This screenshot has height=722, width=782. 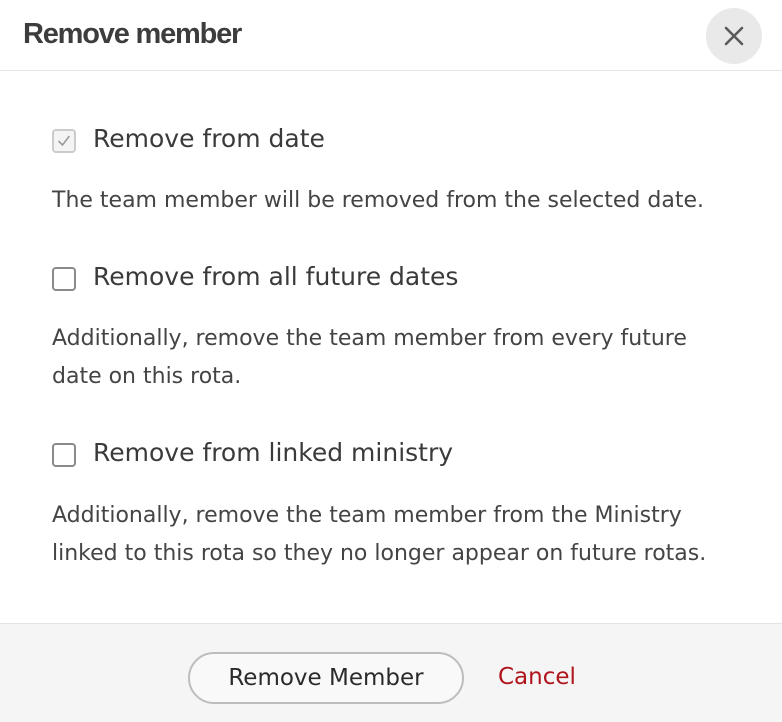 What do you see at coordinates (326, 678) in the screenshot?
I see `remove-member-button: Remove Member` at bounding box center [326, 678].